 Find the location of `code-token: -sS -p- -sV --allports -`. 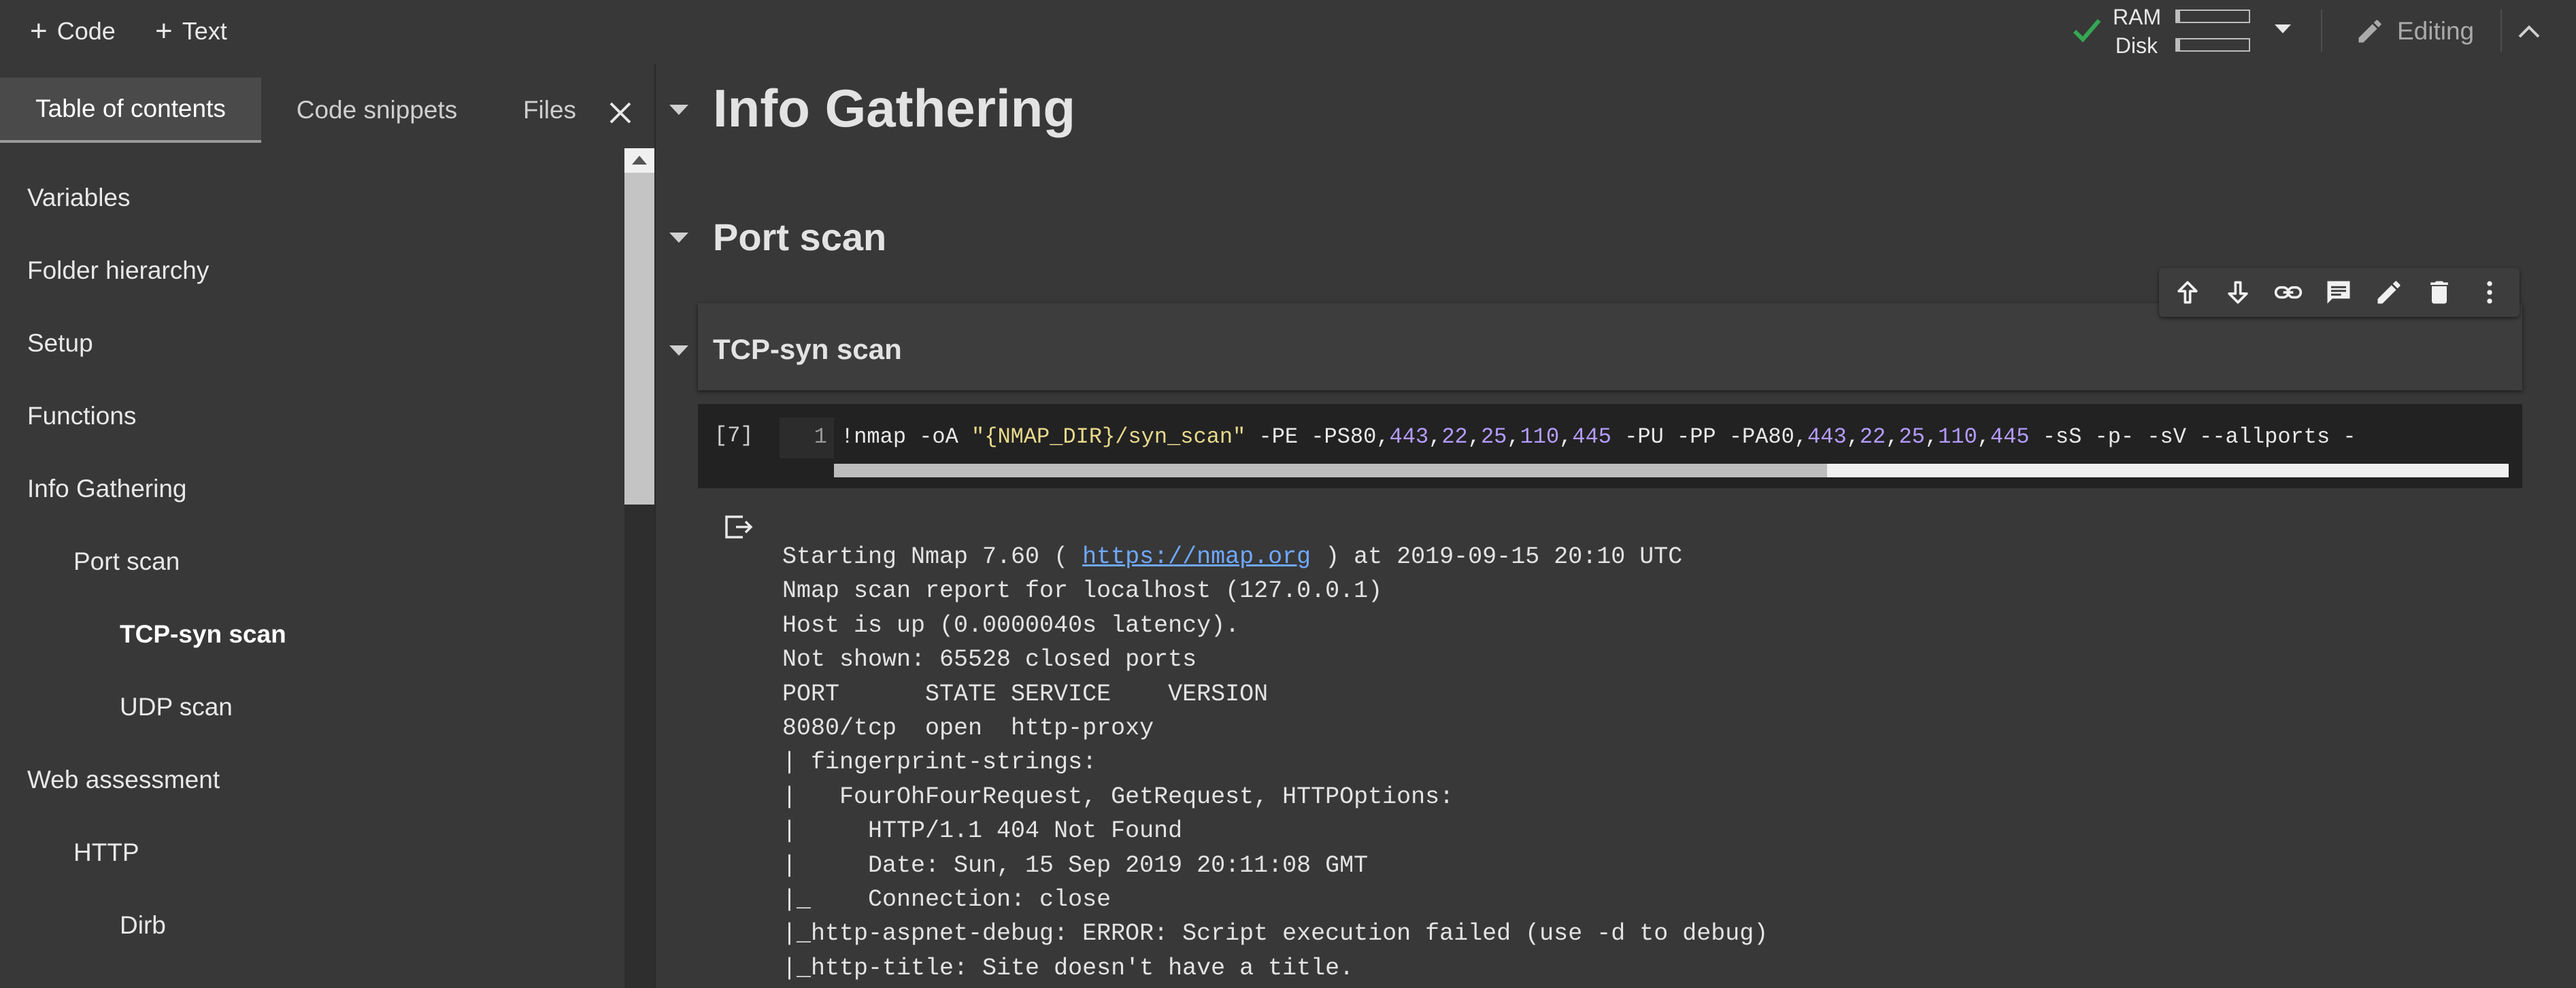

code-token: -sS -p- -sV --allports - is located at coordinates (2192, 436).